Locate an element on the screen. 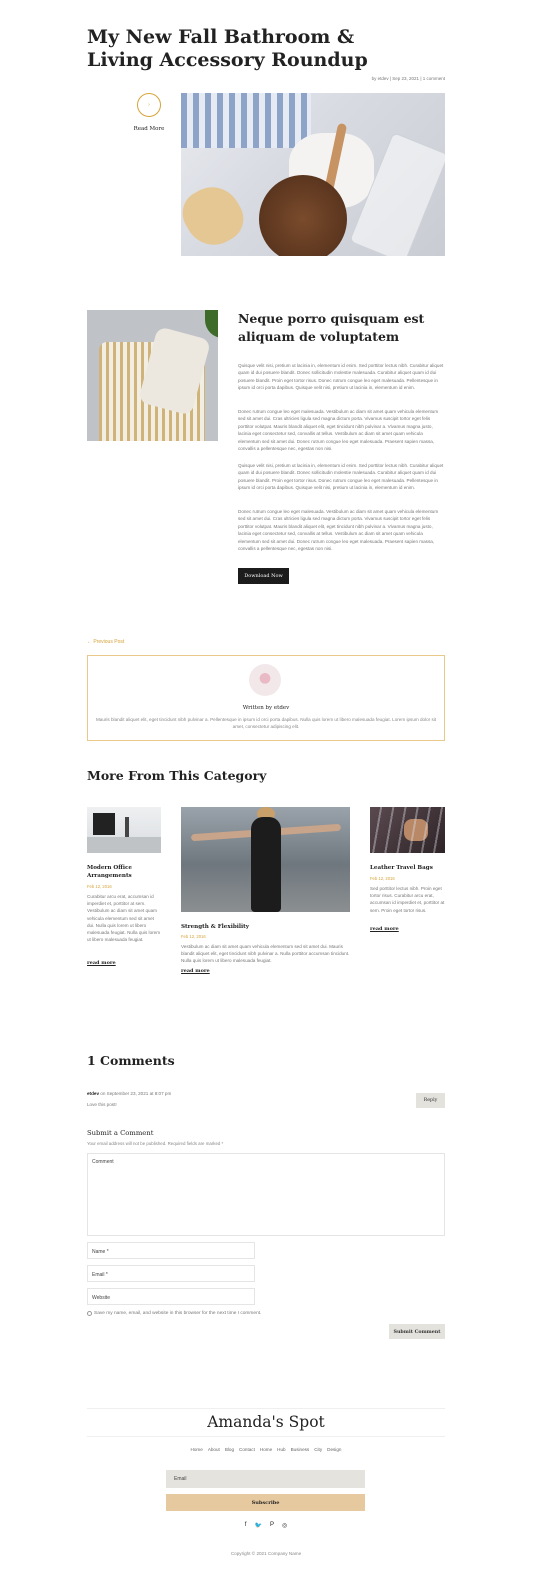  facebook-icon: f is located at coordinates (246, 1525).